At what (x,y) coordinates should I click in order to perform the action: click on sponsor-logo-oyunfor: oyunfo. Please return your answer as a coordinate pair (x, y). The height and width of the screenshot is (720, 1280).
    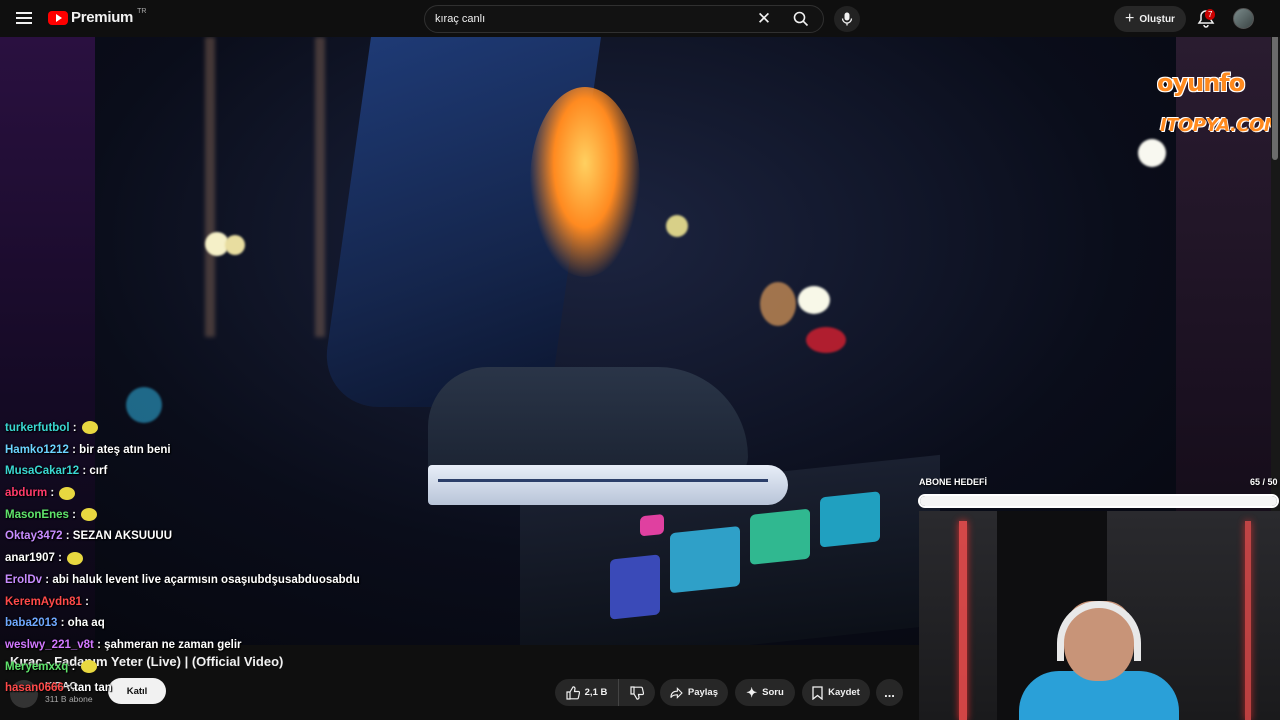
    Looking at the image, I should click on (1201, 83).